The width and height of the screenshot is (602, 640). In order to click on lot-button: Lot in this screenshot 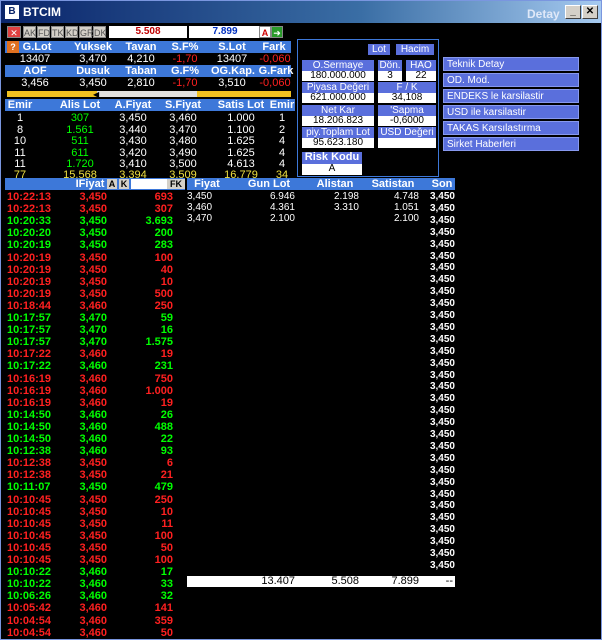, I will do `click(379, 49)`.